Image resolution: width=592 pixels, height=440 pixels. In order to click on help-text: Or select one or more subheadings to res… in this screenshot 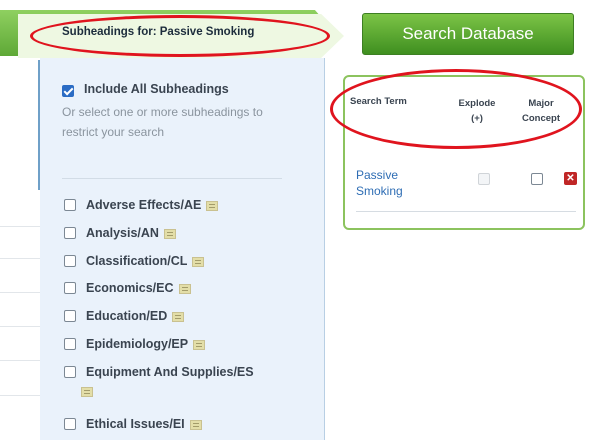, I will do `click(162, 122)`.